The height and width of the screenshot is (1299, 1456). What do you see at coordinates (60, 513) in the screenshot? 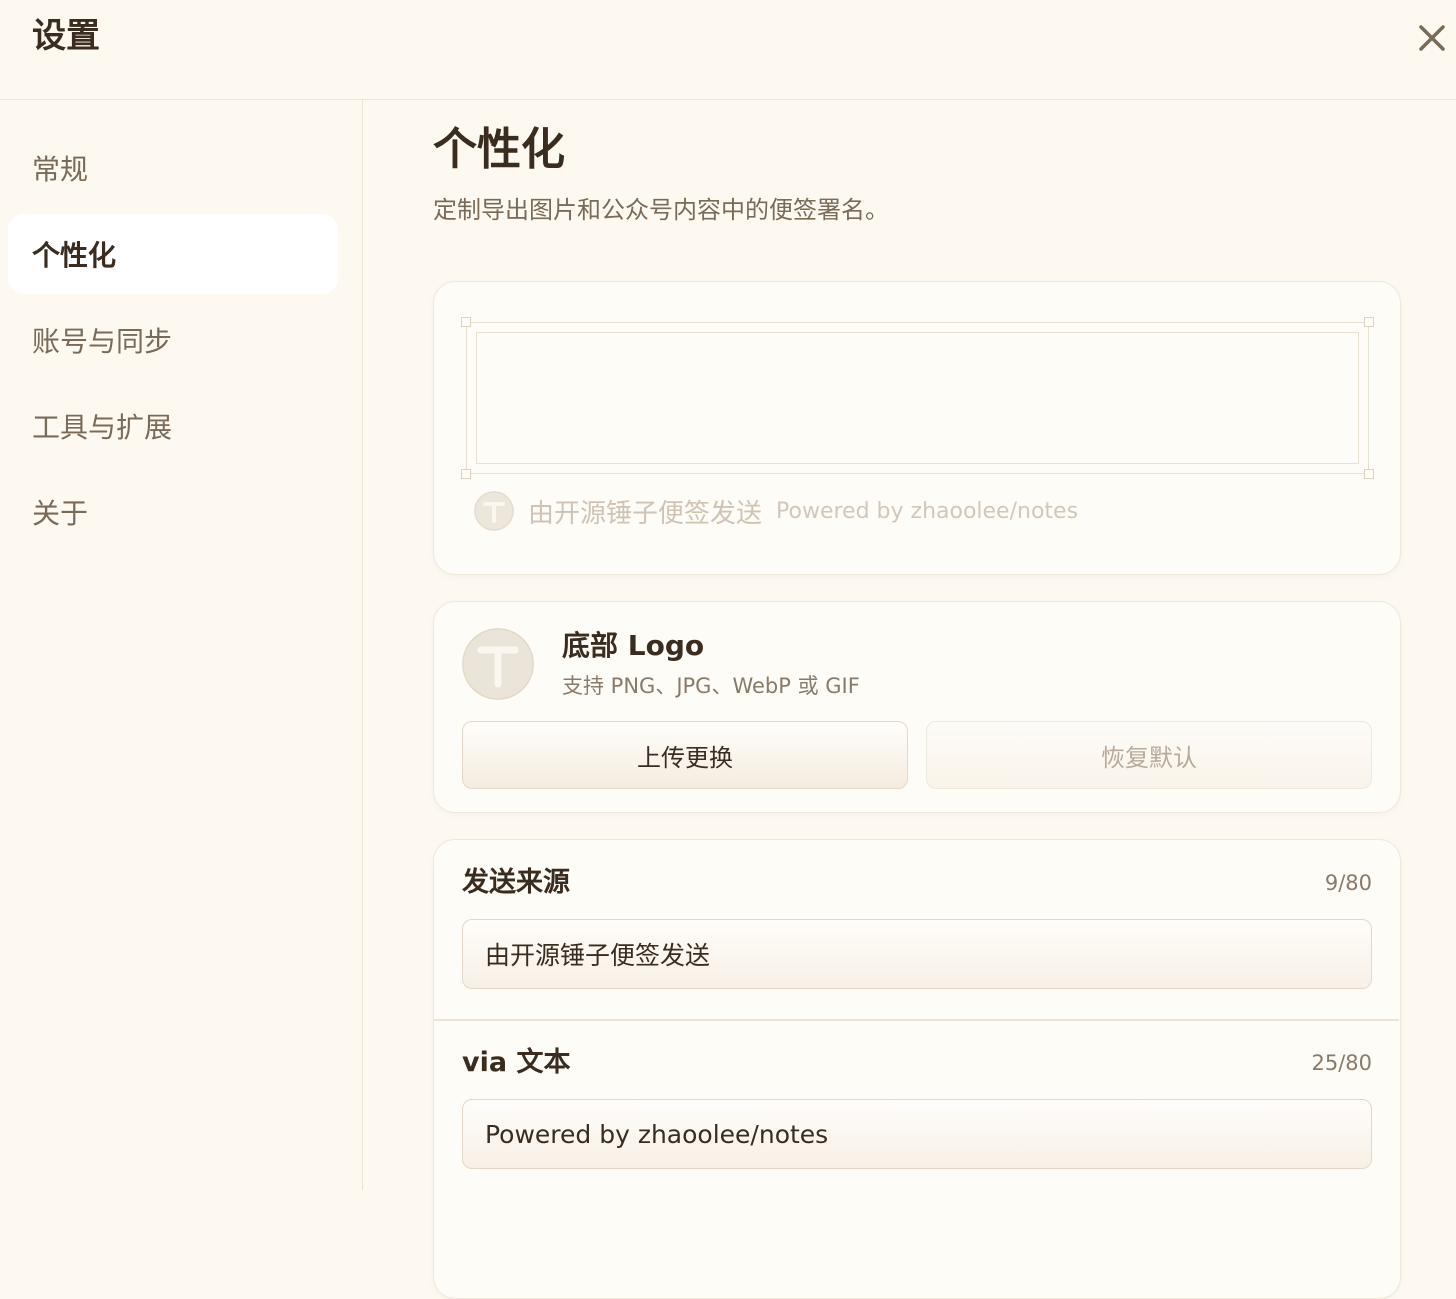
I see `sidebar-item-label: 关于` at bounding box center [60, 513].